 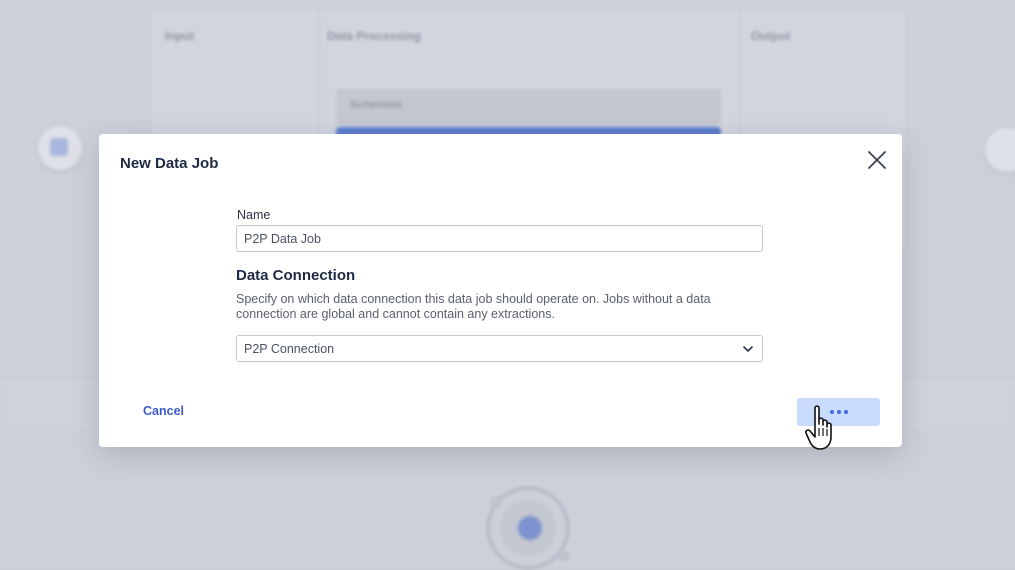 I want to click on right-node, so click(x=1000, y=150).